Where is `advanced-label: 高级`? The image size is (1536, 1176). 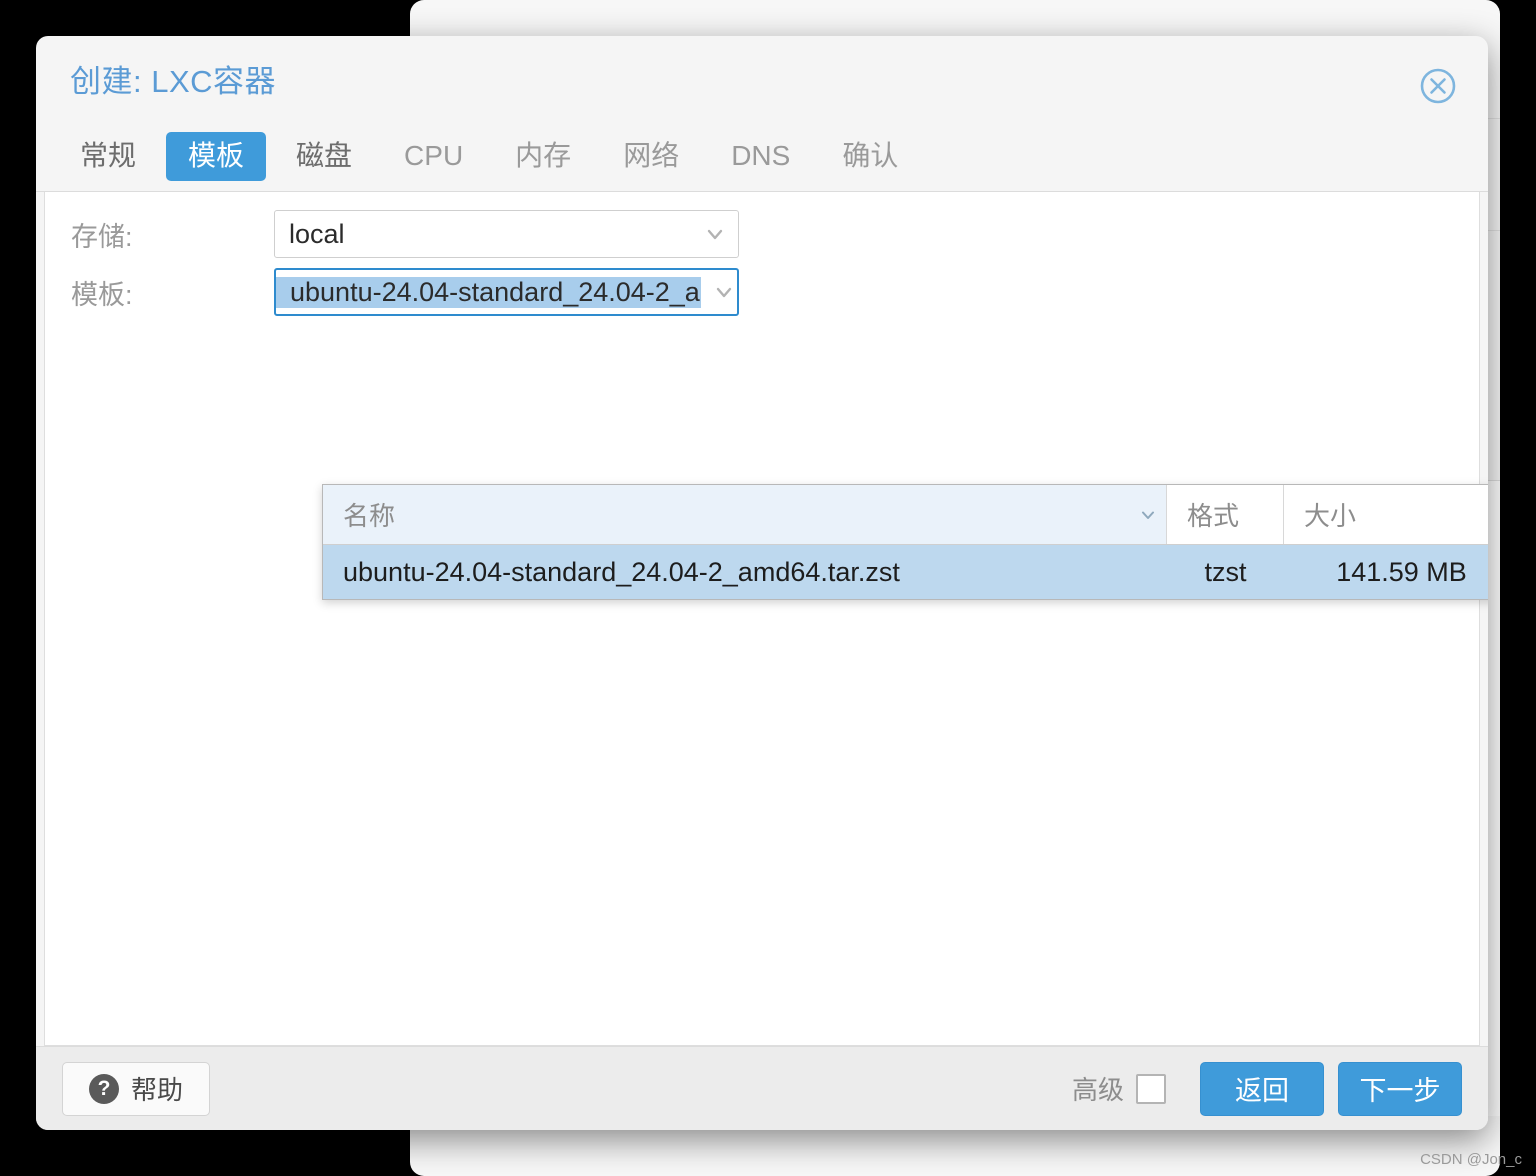
advanced-label: 高级 is located at coordinates (1097, 1090).